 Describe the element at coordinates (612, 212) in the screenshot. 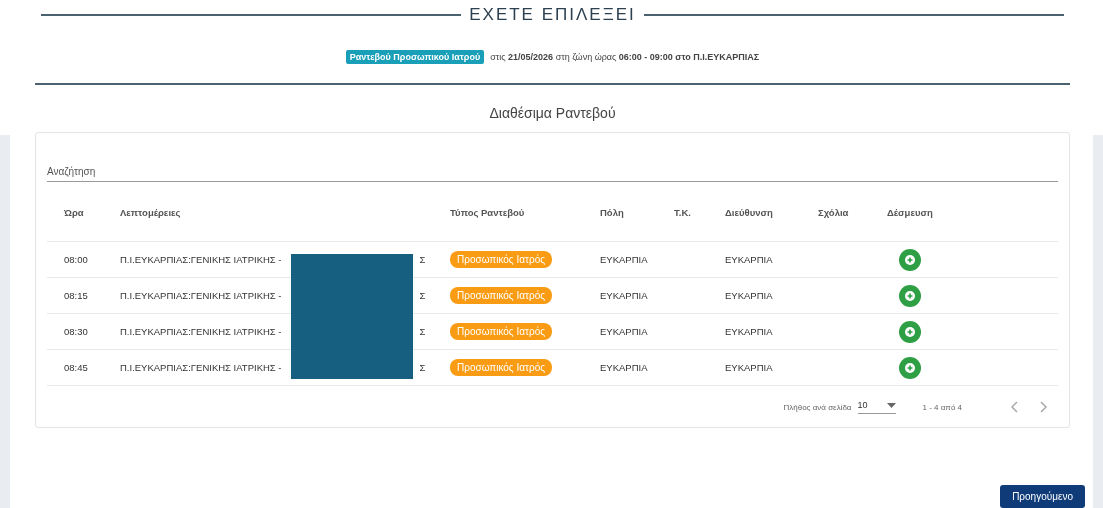

I see `column-header: Πόλη` at that location.